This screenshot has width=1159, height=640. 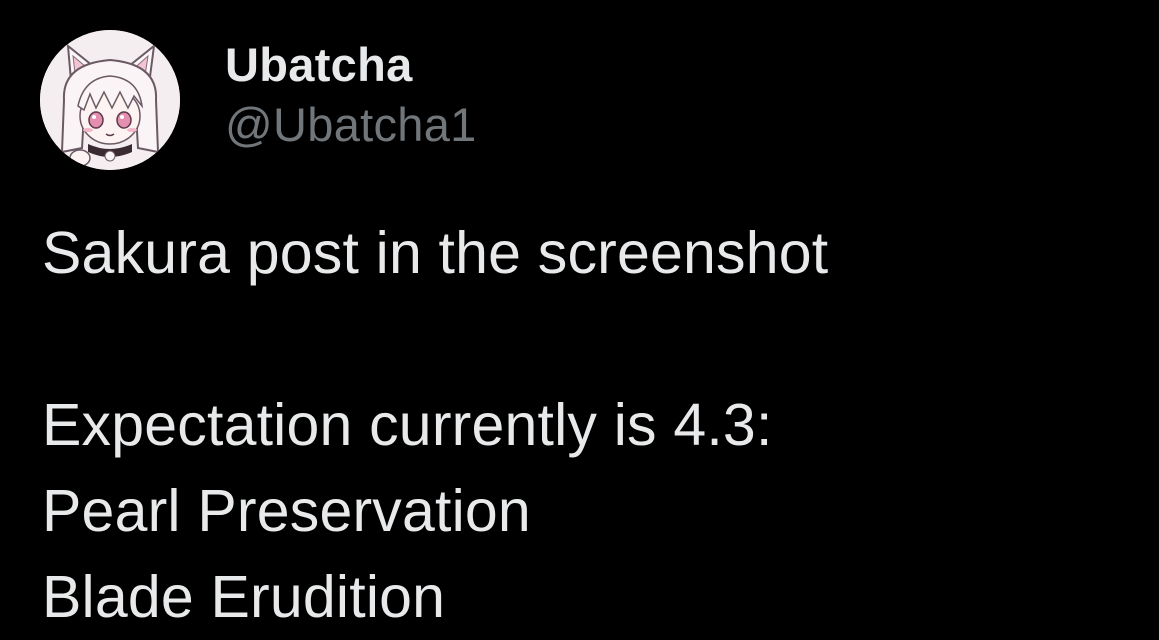 I want to click on anime-catgirl-avatar-icon, so click(x=110, y=100).